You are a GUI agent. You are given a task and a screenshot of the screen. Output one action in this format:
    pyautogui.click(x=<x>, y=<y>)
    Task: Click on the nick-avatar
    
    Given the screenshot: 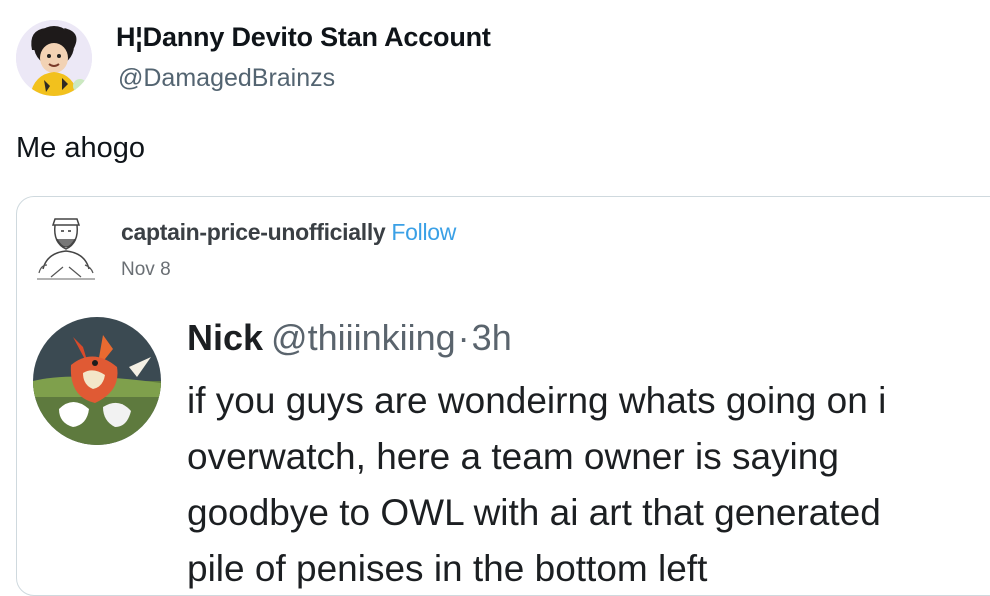 What is the action you would take?
    pyautogui.click(x=97, y=381)
    